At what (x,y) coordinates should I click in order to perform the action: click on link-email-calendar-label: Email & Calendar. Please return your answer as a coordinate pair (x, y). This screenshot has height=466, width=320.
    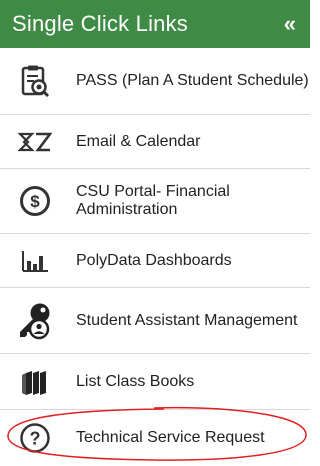
    Looking at the image, I should click on (138, 141).